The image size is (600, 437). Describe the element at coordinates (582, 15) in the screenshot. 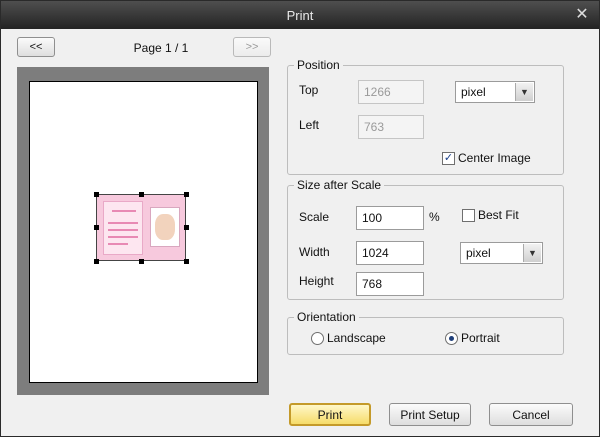

I see `close-icon: ✕` at that location.